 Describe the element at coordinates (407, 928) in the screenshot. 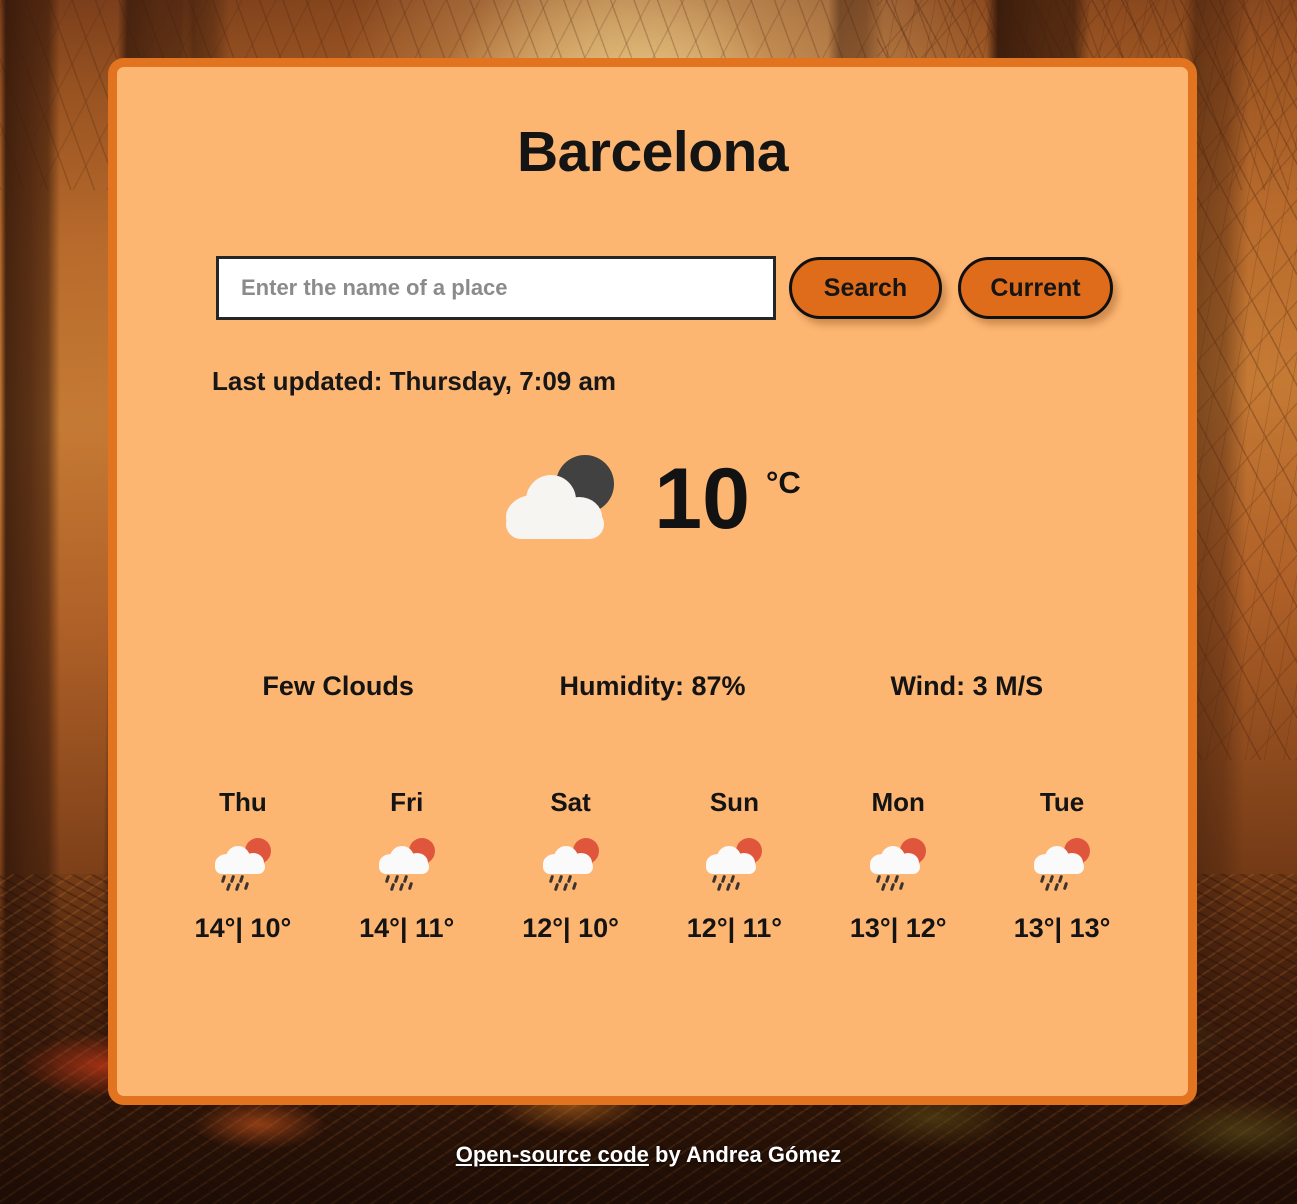

I see `forecast-temperatures: 14°| 11°` at that location.